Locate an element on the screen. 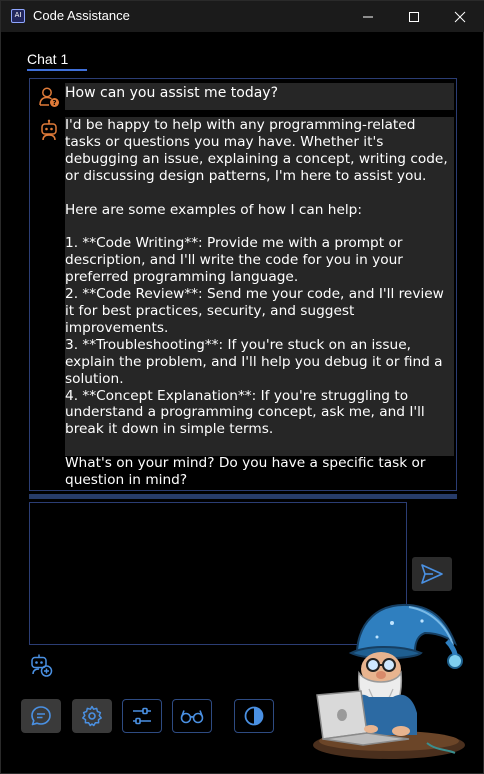  settings-button is located at coordinates (92, 716).